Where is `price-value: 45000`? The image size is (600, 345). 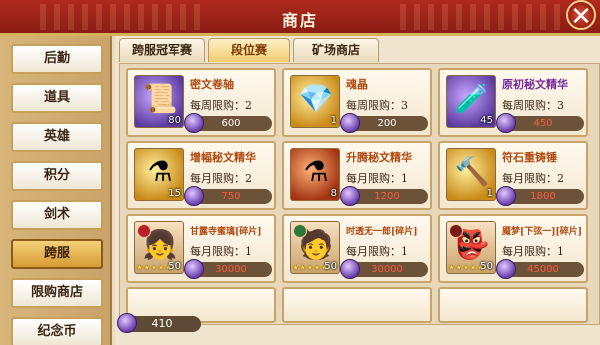
price-value: 45000 is located at coordinates (543, 269).